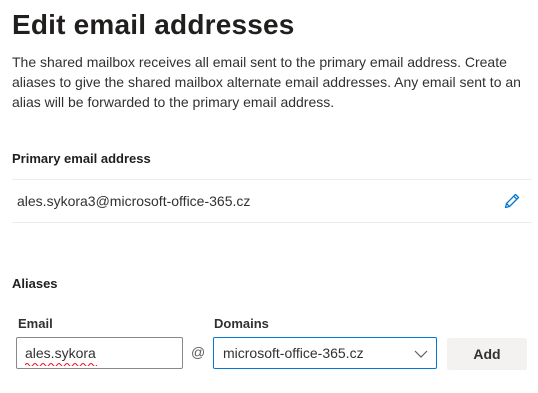 Image resolution: width=538 pixels, height=393 pixels. I want to click on domain-dropdown: microsoft-office-365.cz, so click(325, 353).